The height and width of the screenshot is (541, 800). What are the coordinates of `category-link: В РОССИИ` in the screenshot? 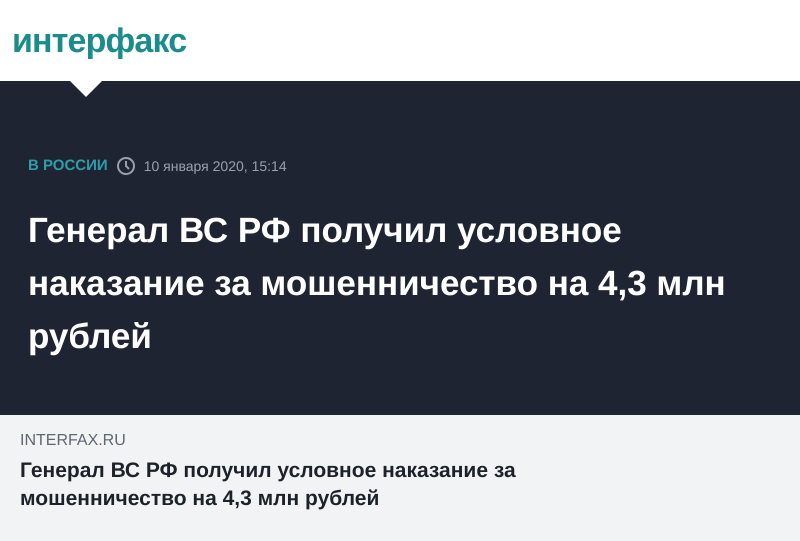 It's located at (68, 166).